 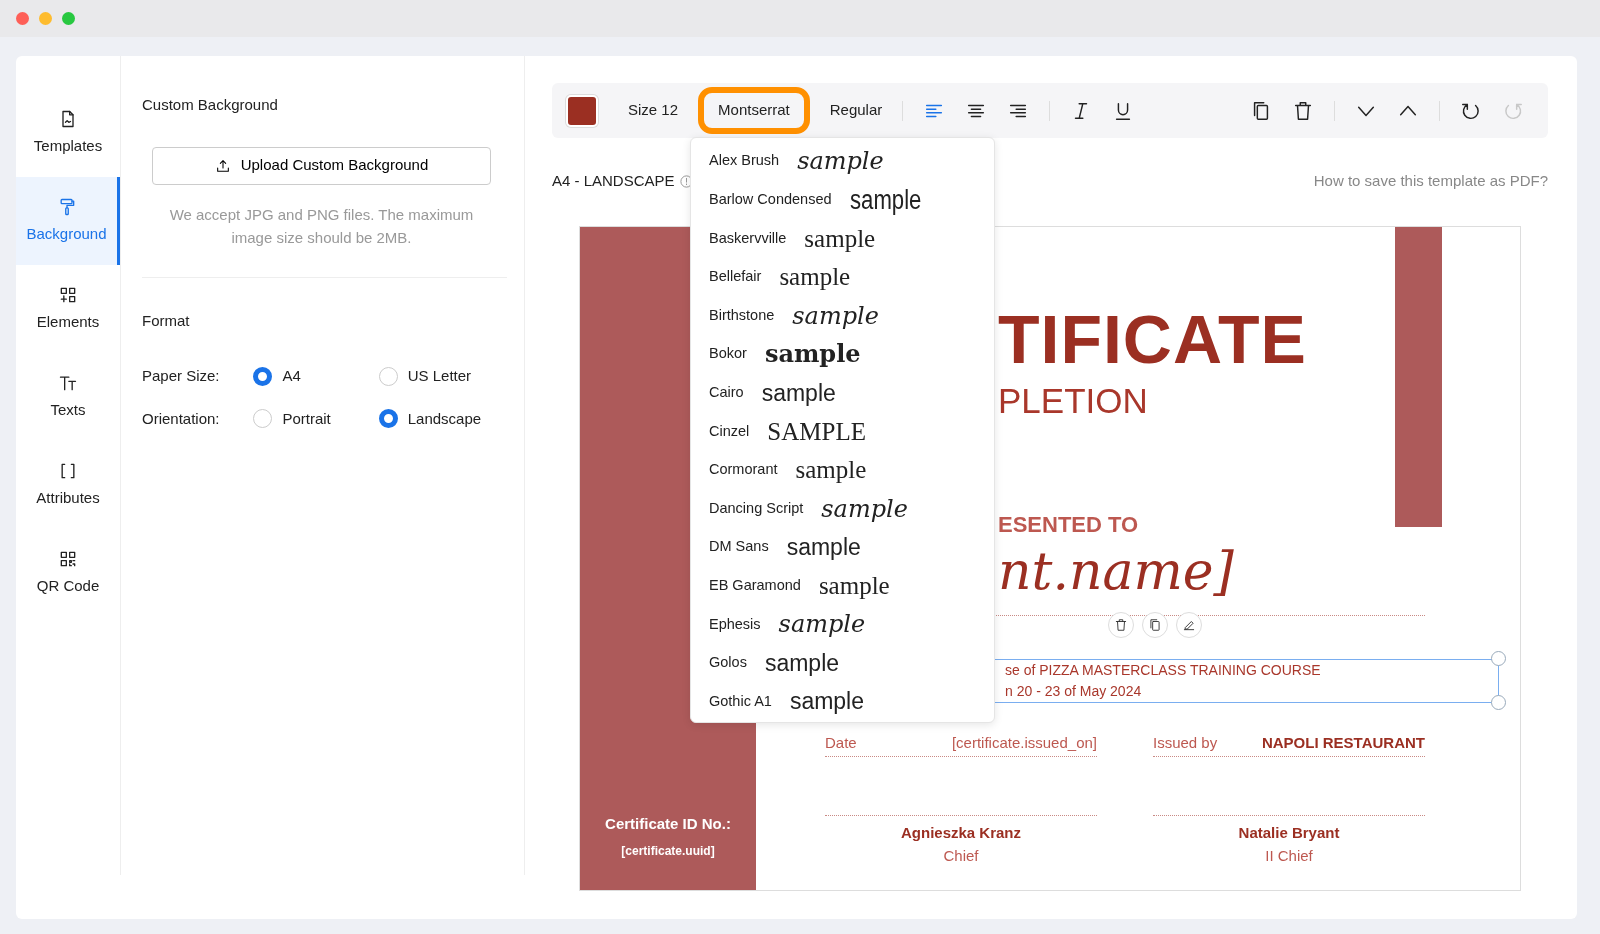 What do you see at coordinates (582, 110) in the screenshot?
I see `color-swatch` at bounding box center [582, 110].